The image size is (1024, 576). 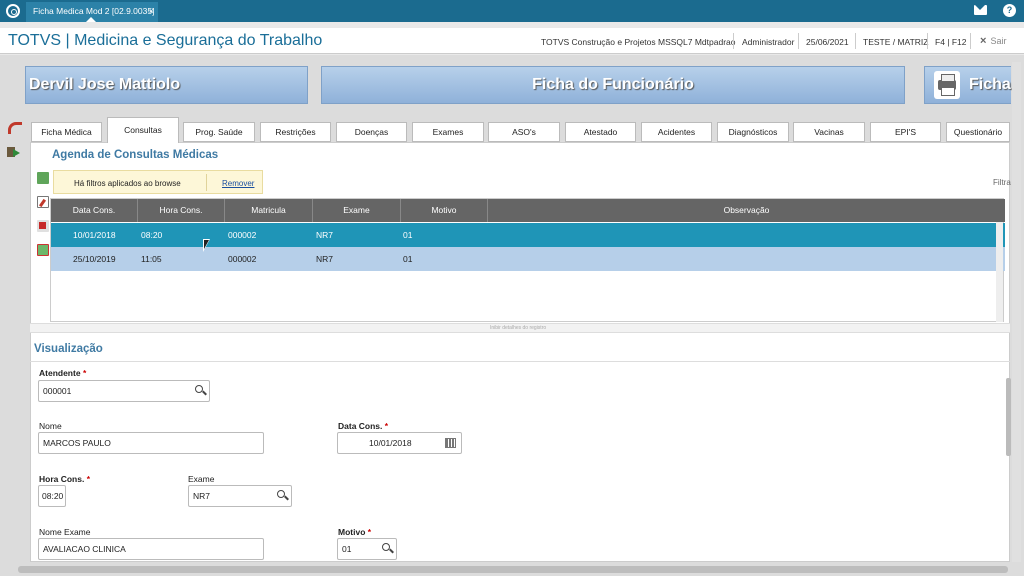 I want to click on window-tab-title: Ficha Medica Mod 2 [02.9.0035], so click(x=94, y=11).